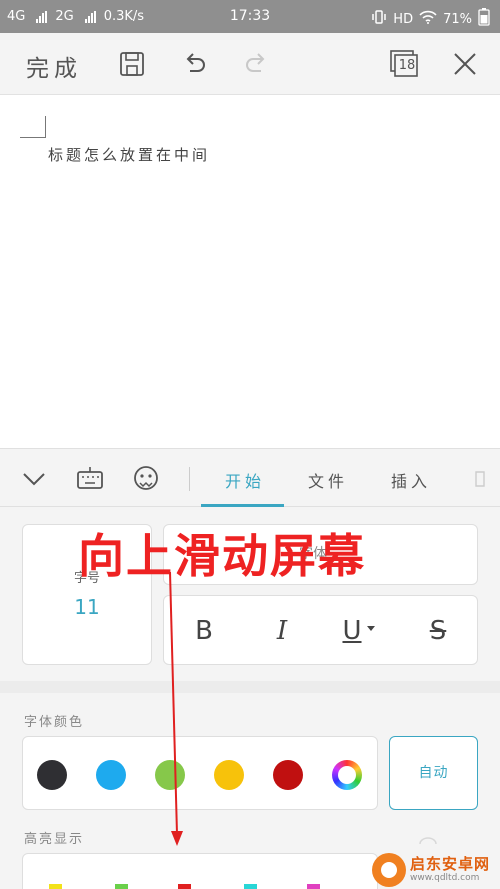 This screenshot has width=500, height=889. I want to click on watermark-logo-icon, so click(389, 870).